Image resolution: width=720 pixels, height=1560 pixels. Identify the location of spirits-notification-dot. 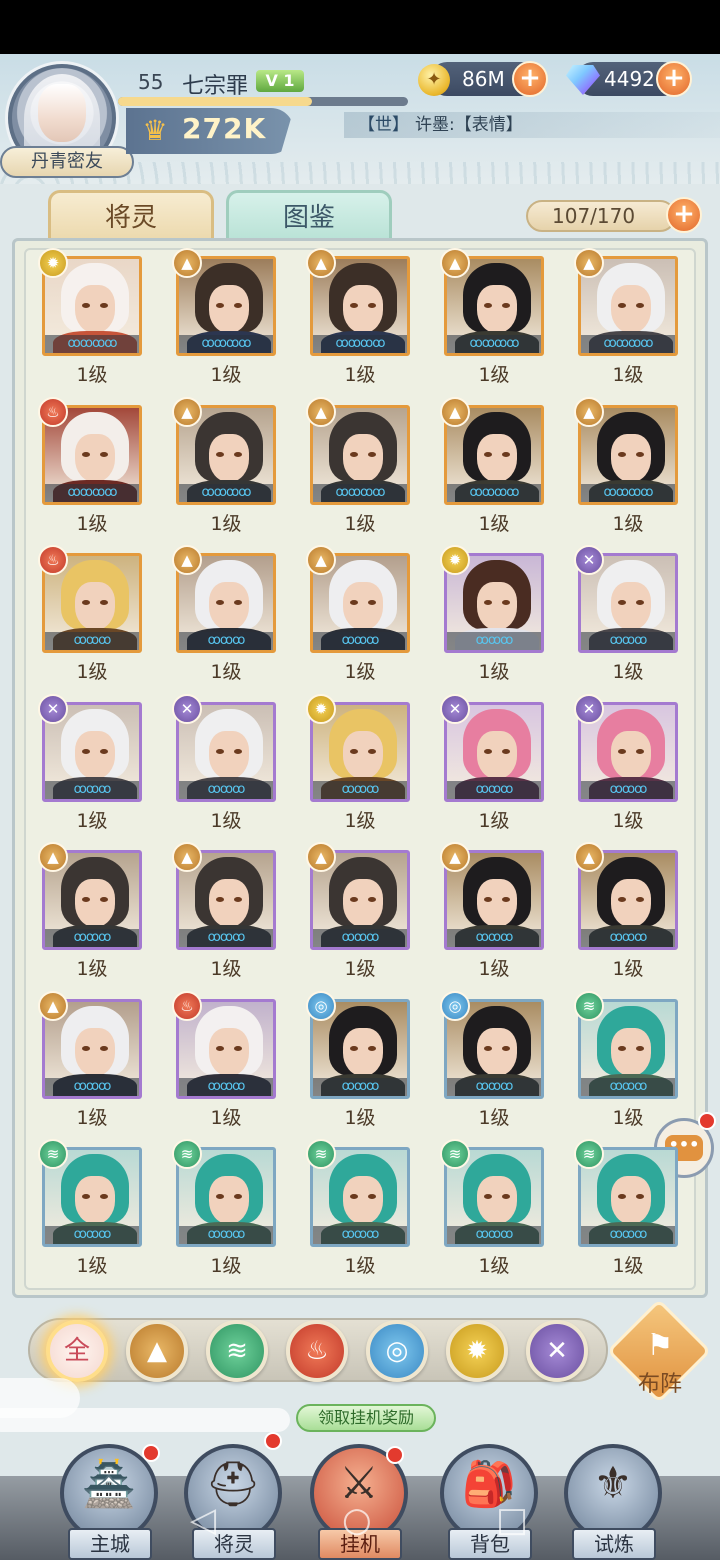
(273, 1441).